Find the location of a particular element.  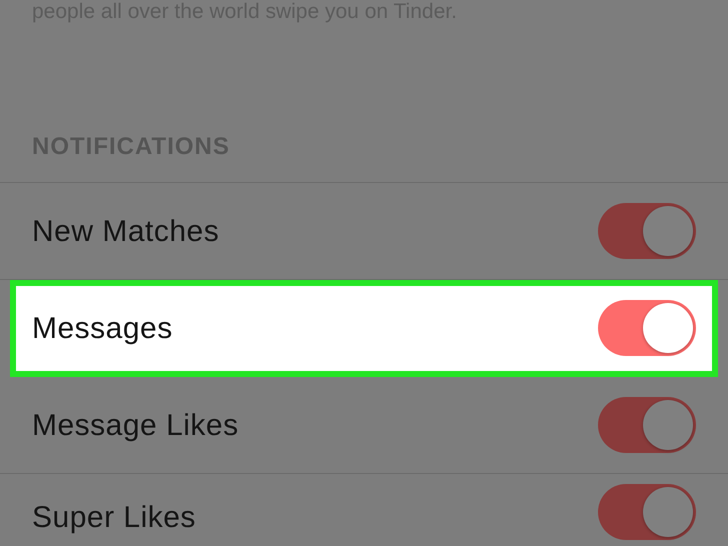

setting-row: Super Likes is located at coordinates (364, 509).